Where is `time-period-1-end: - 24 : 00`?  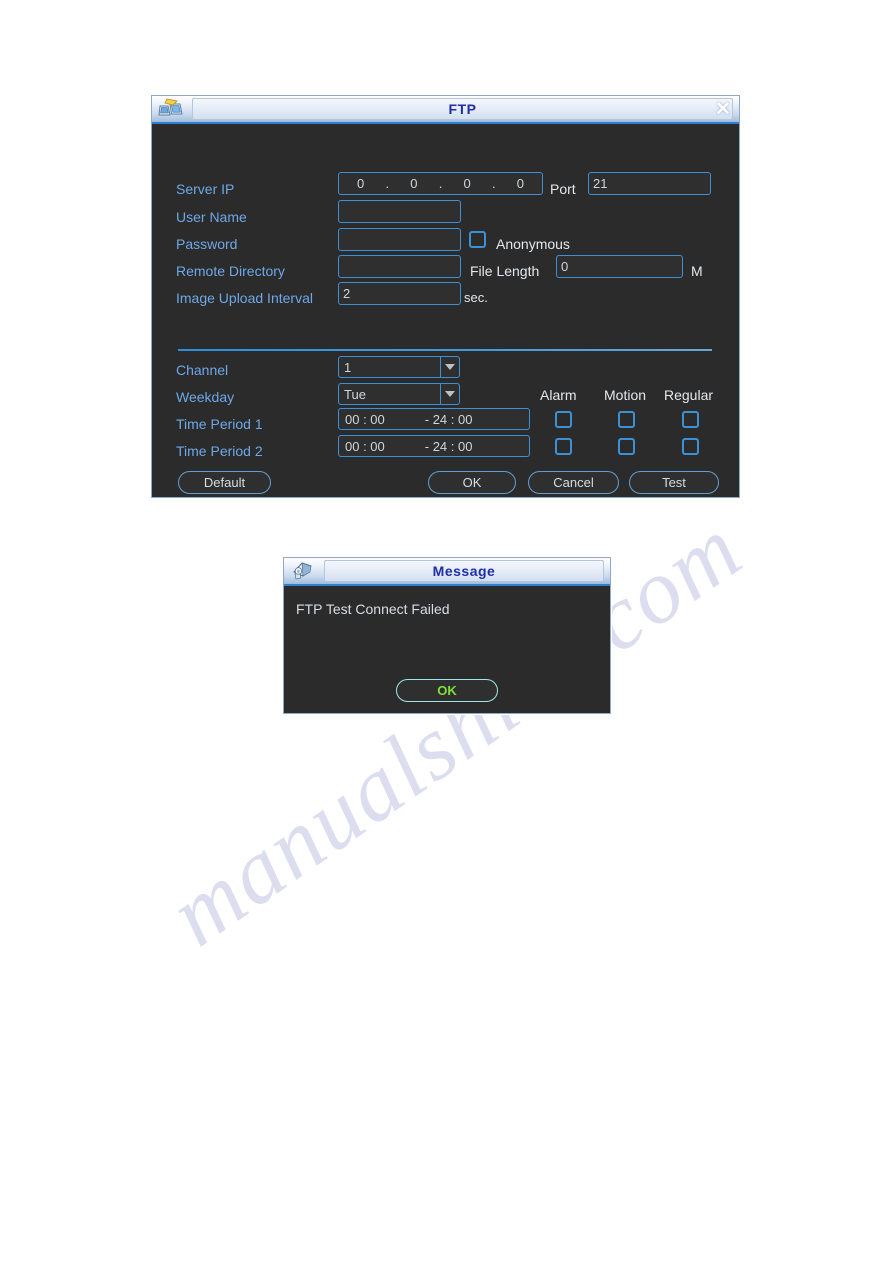 time-period-1-end: - 24 : 00 is located at coordinates (448, 419).